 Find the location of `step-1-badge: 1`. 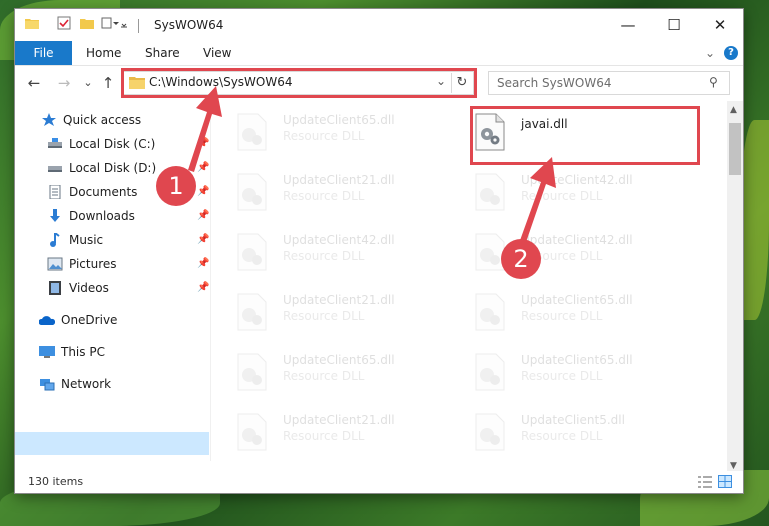

step-1-badge: 1 is located at coordinates (176, 186).